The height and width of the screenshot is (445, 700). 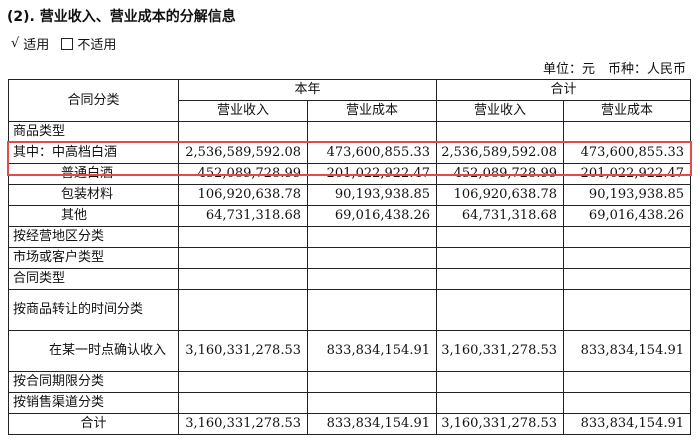 I want to click on table-row: 市场或客户类型, so click(x=350, y=258).